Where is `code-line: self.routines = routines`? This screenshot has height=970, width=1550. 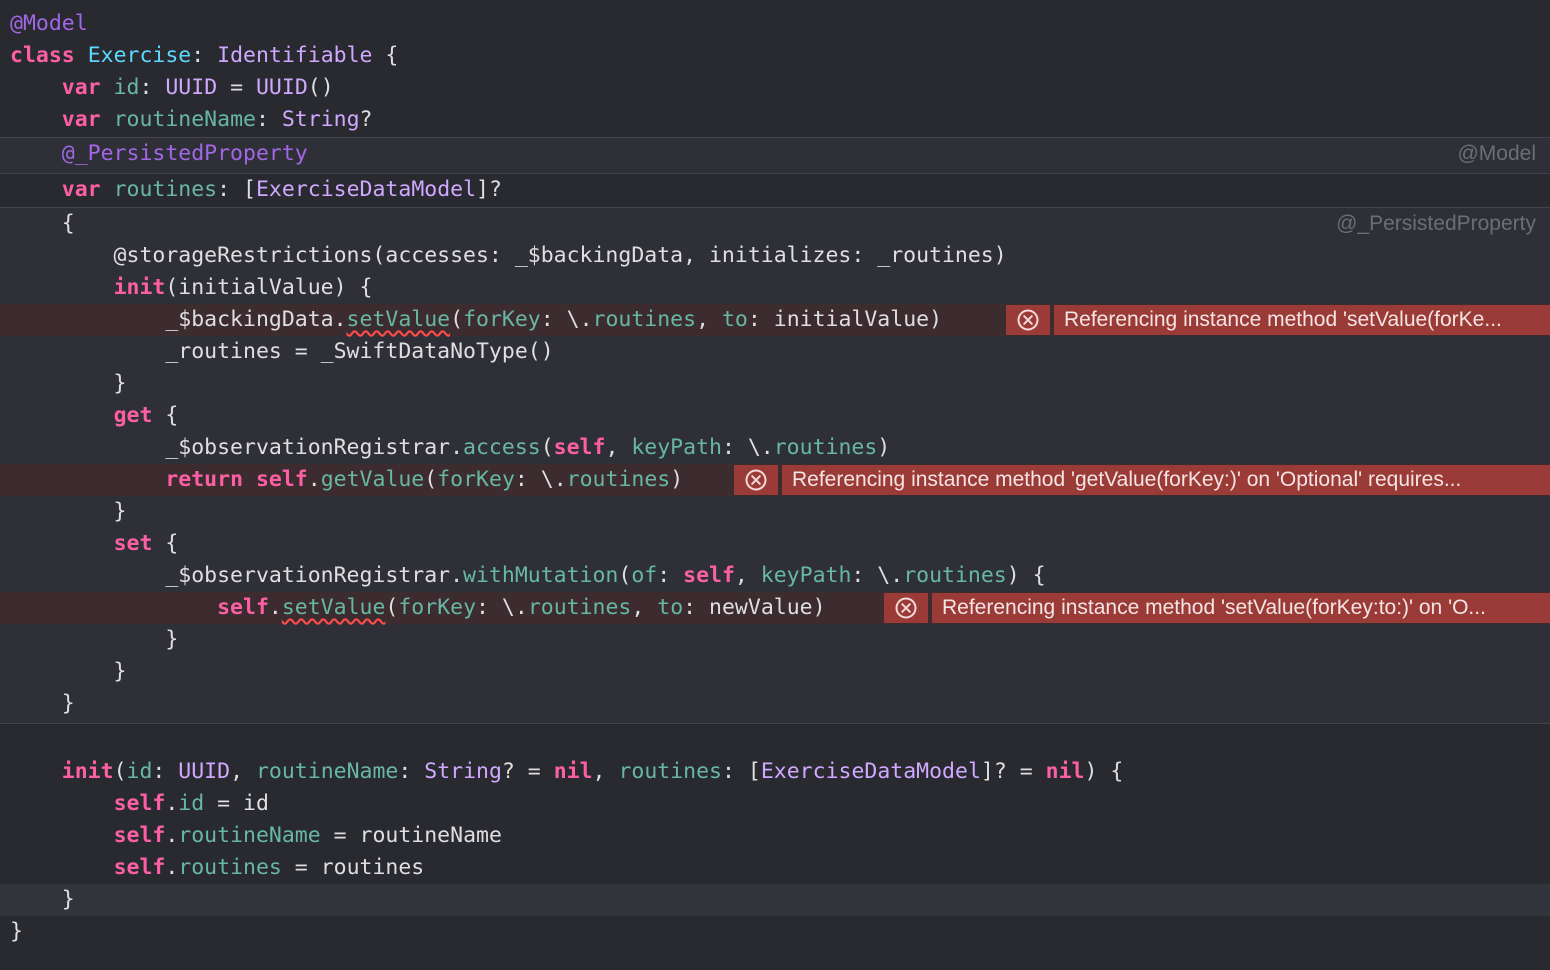
code-line: self.routines = routines is located at coordinates (775, 868).